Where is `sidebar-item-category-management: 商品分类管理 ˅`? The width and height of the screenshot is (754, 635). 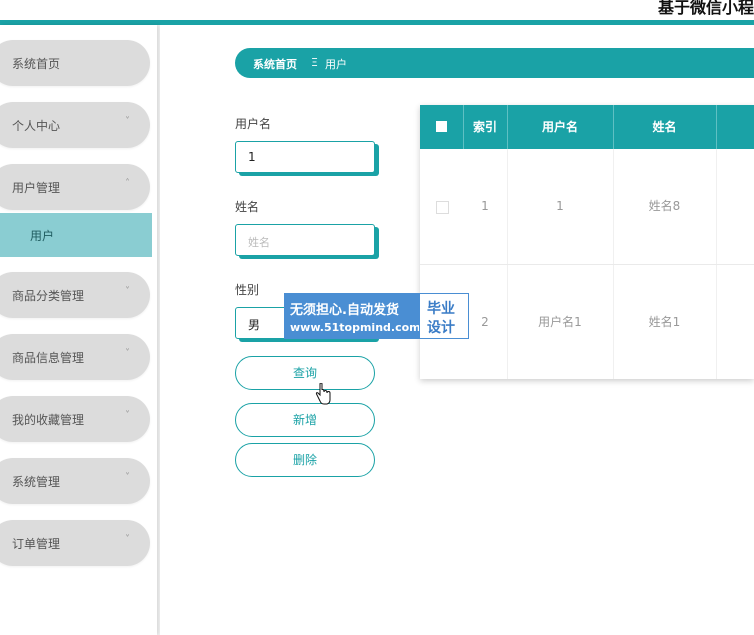 sidebar-item-category-management: 商品分类管理 ˅ is located at coordinates (75, 295).